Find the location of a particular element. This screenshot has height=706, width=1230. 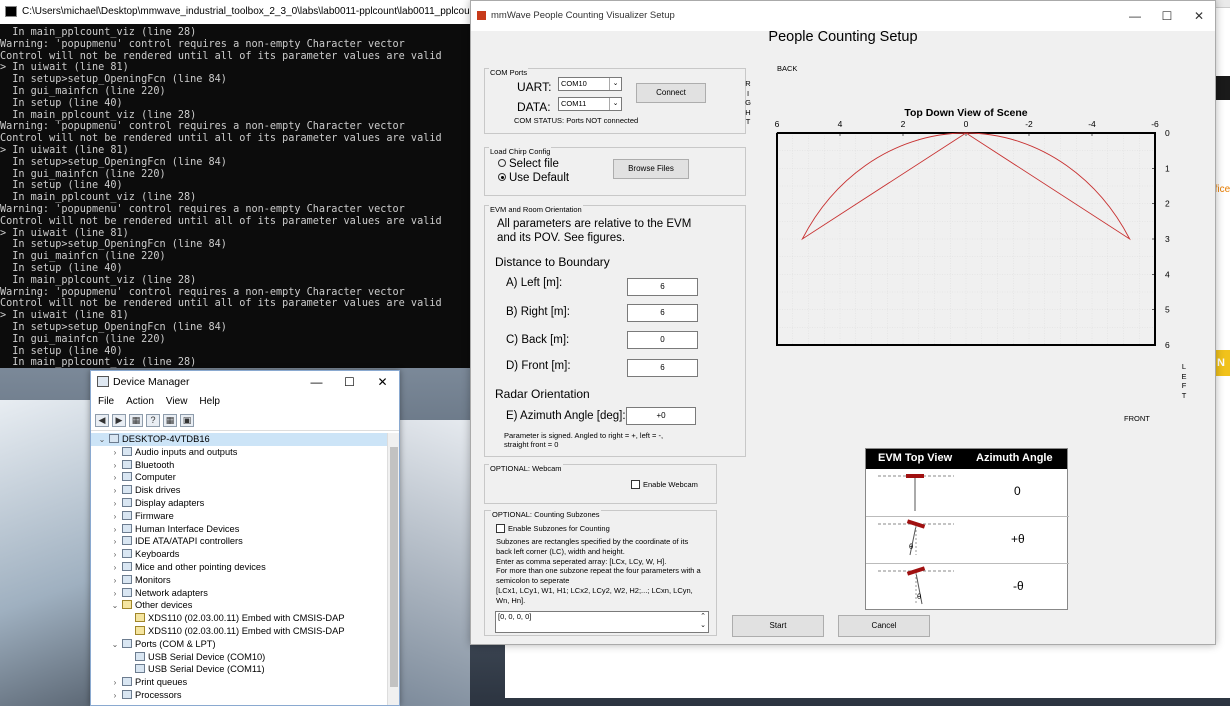

x-tick-label: -2 is located at coordinates (1029, 124).